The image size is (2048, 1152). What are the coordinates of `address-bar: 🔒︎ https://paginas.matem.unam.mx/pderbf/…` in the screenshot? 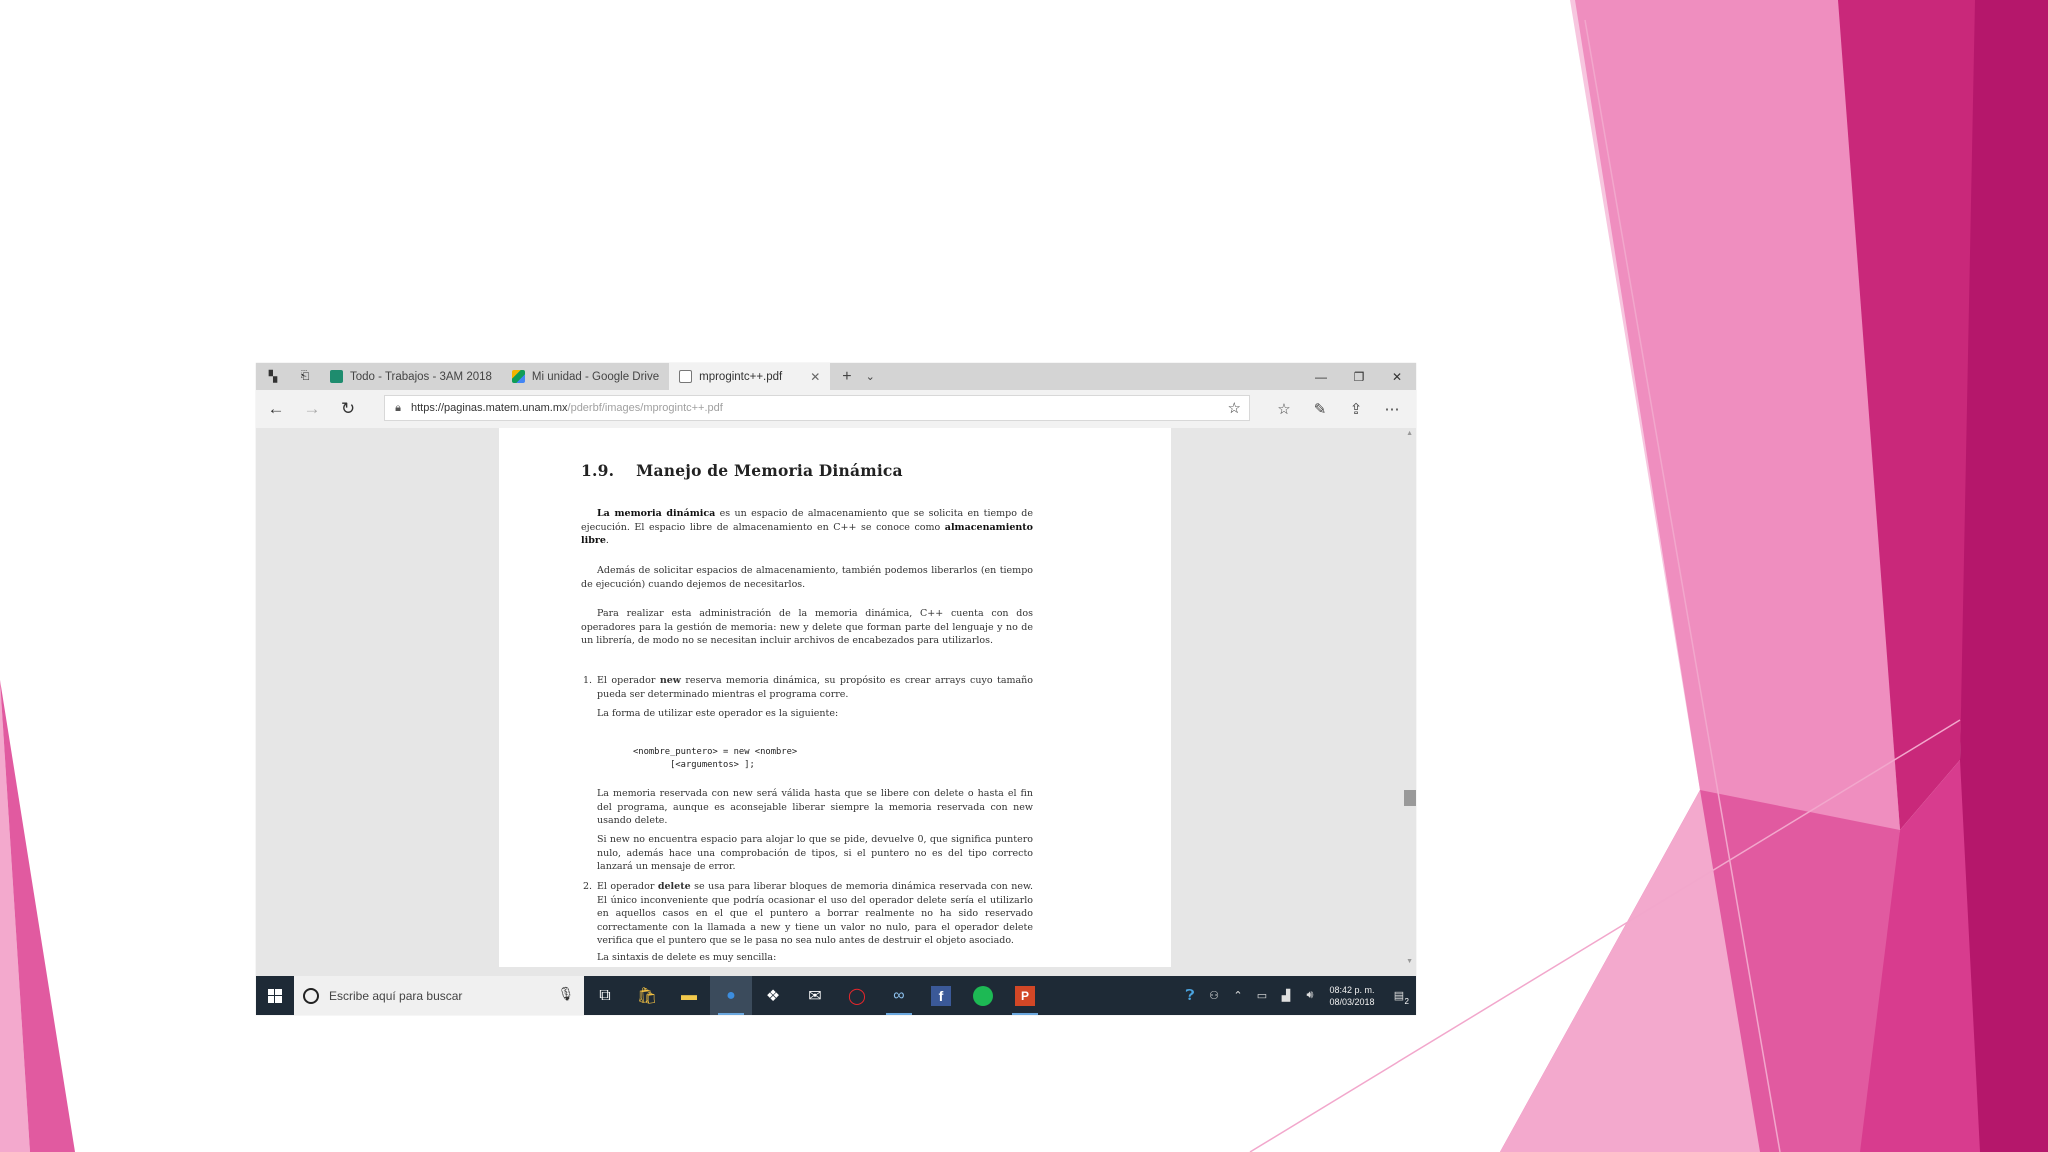 It's located at (817, 408).